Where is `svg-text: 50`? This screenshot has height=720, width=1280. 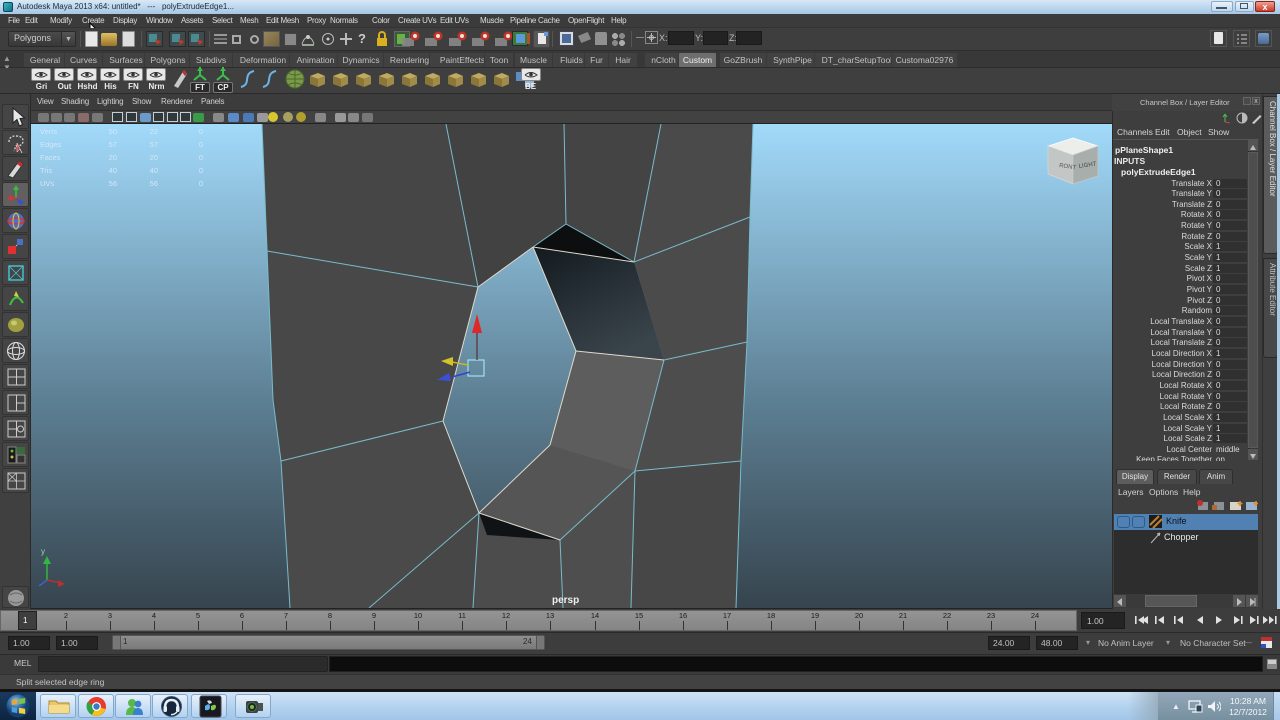 svg-text: 50 is located at coordinates (113, 131).